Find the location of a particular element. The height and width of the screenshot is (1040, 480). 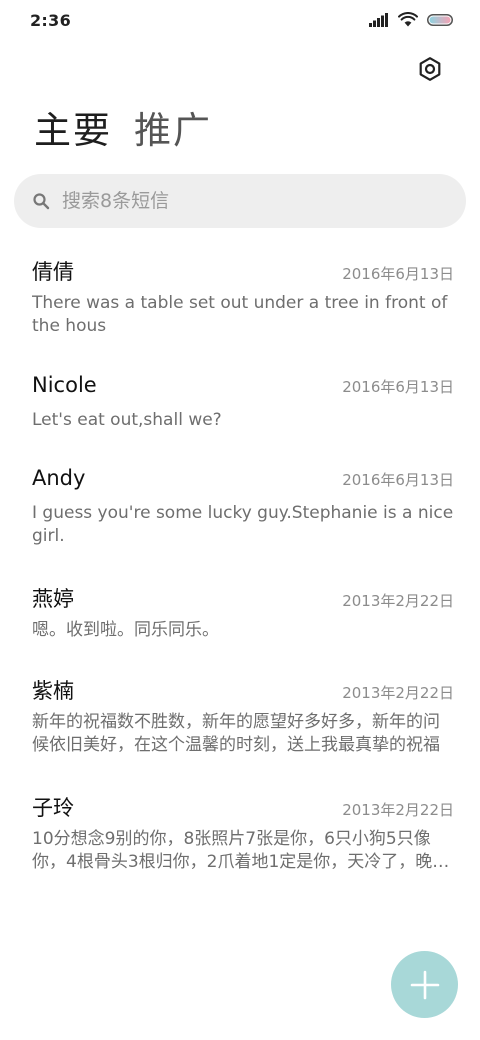

tab-primary: 主要 is located at coordinates (73, 131).